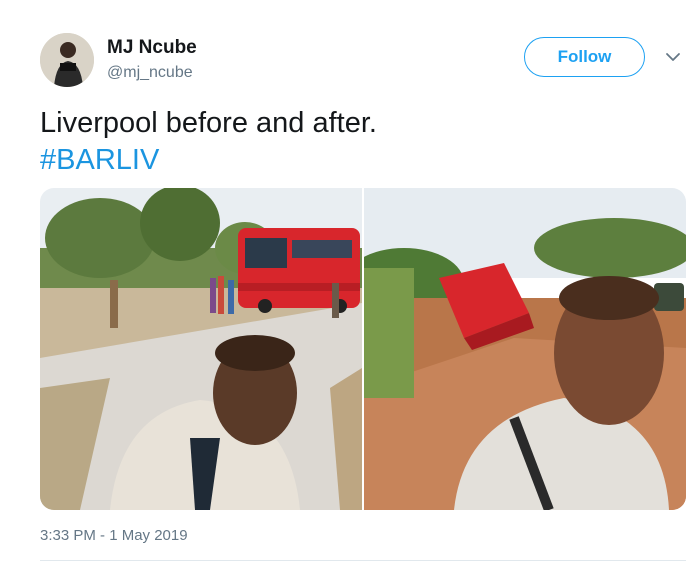 The height and width of the screenshot is (569, 700). What do you see at coordinates (99, 160) in the screenshot?
I see `hashtag-link: #BARLIV` at bounding box center [99, 160].